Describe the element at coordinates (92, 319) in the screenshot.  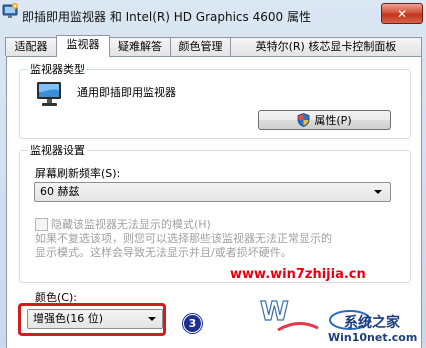
I see `highlight-box` at that location.